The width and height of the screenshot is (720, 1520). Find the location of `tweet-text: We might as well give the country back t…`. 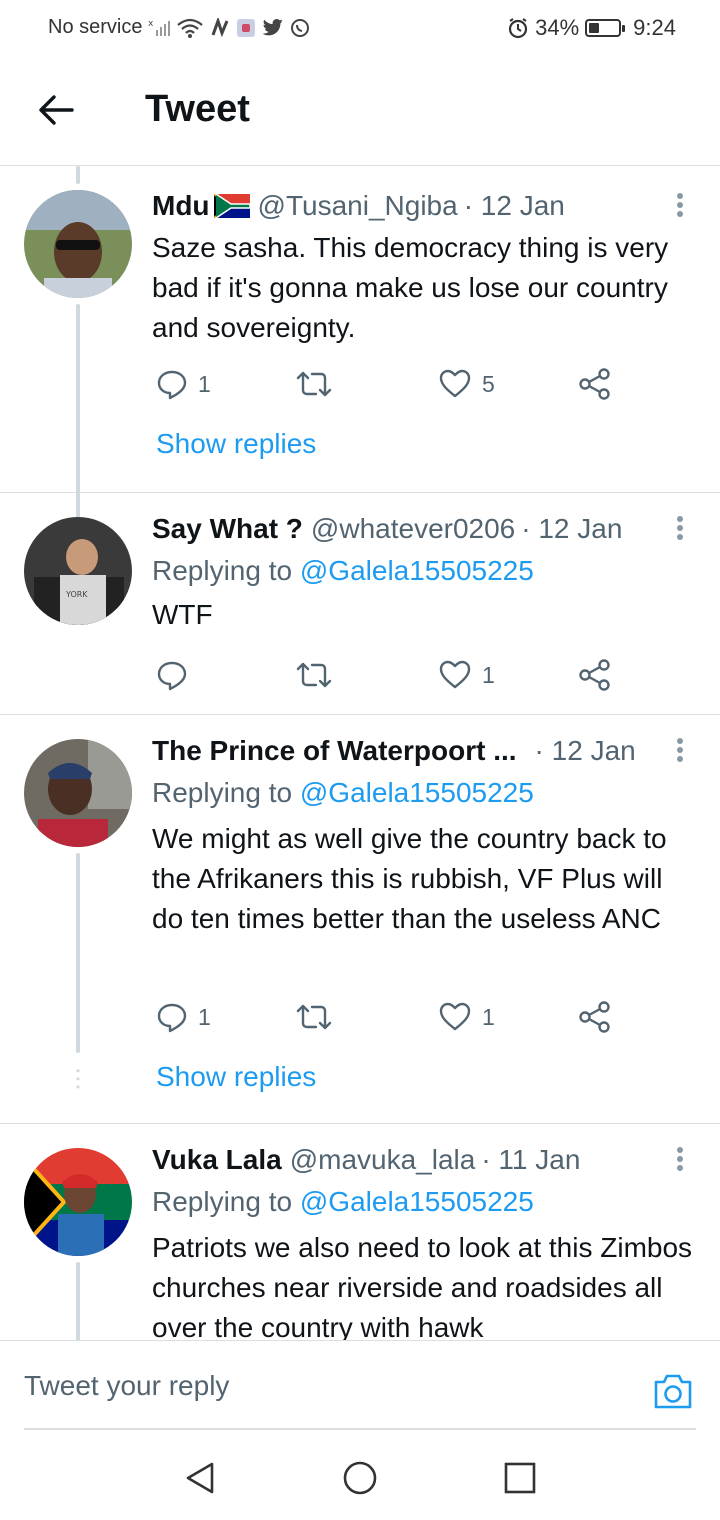

tweet-text: We might as well give the country back t… is located at coordinates (409, 878).